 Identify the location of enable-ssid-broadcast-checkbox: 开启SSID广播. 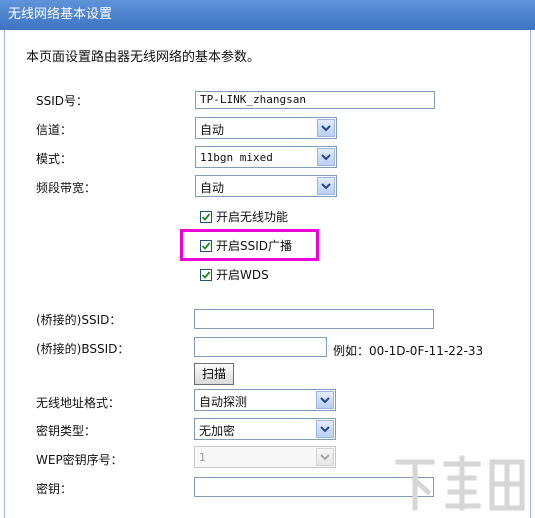
(246, 245).